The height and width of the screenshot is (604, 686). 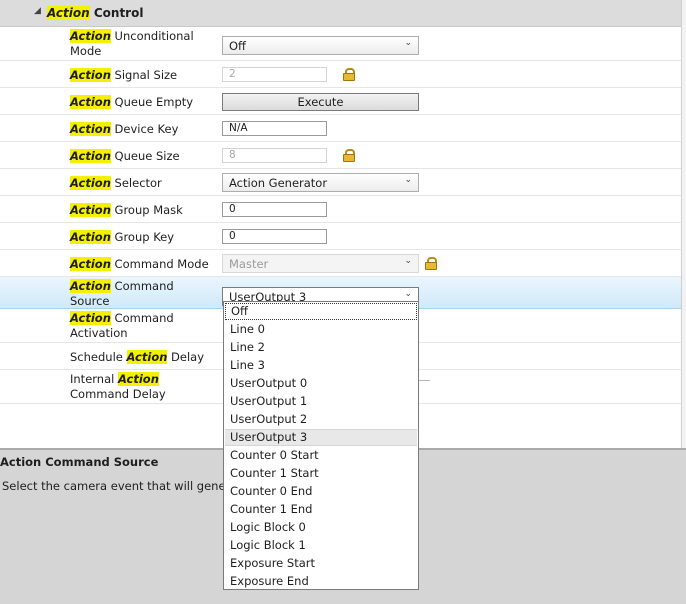 What do you see at coordinates (95, 13) in the screenshot?
I see `category-title: Action Control` at bounding box center [95, 13].